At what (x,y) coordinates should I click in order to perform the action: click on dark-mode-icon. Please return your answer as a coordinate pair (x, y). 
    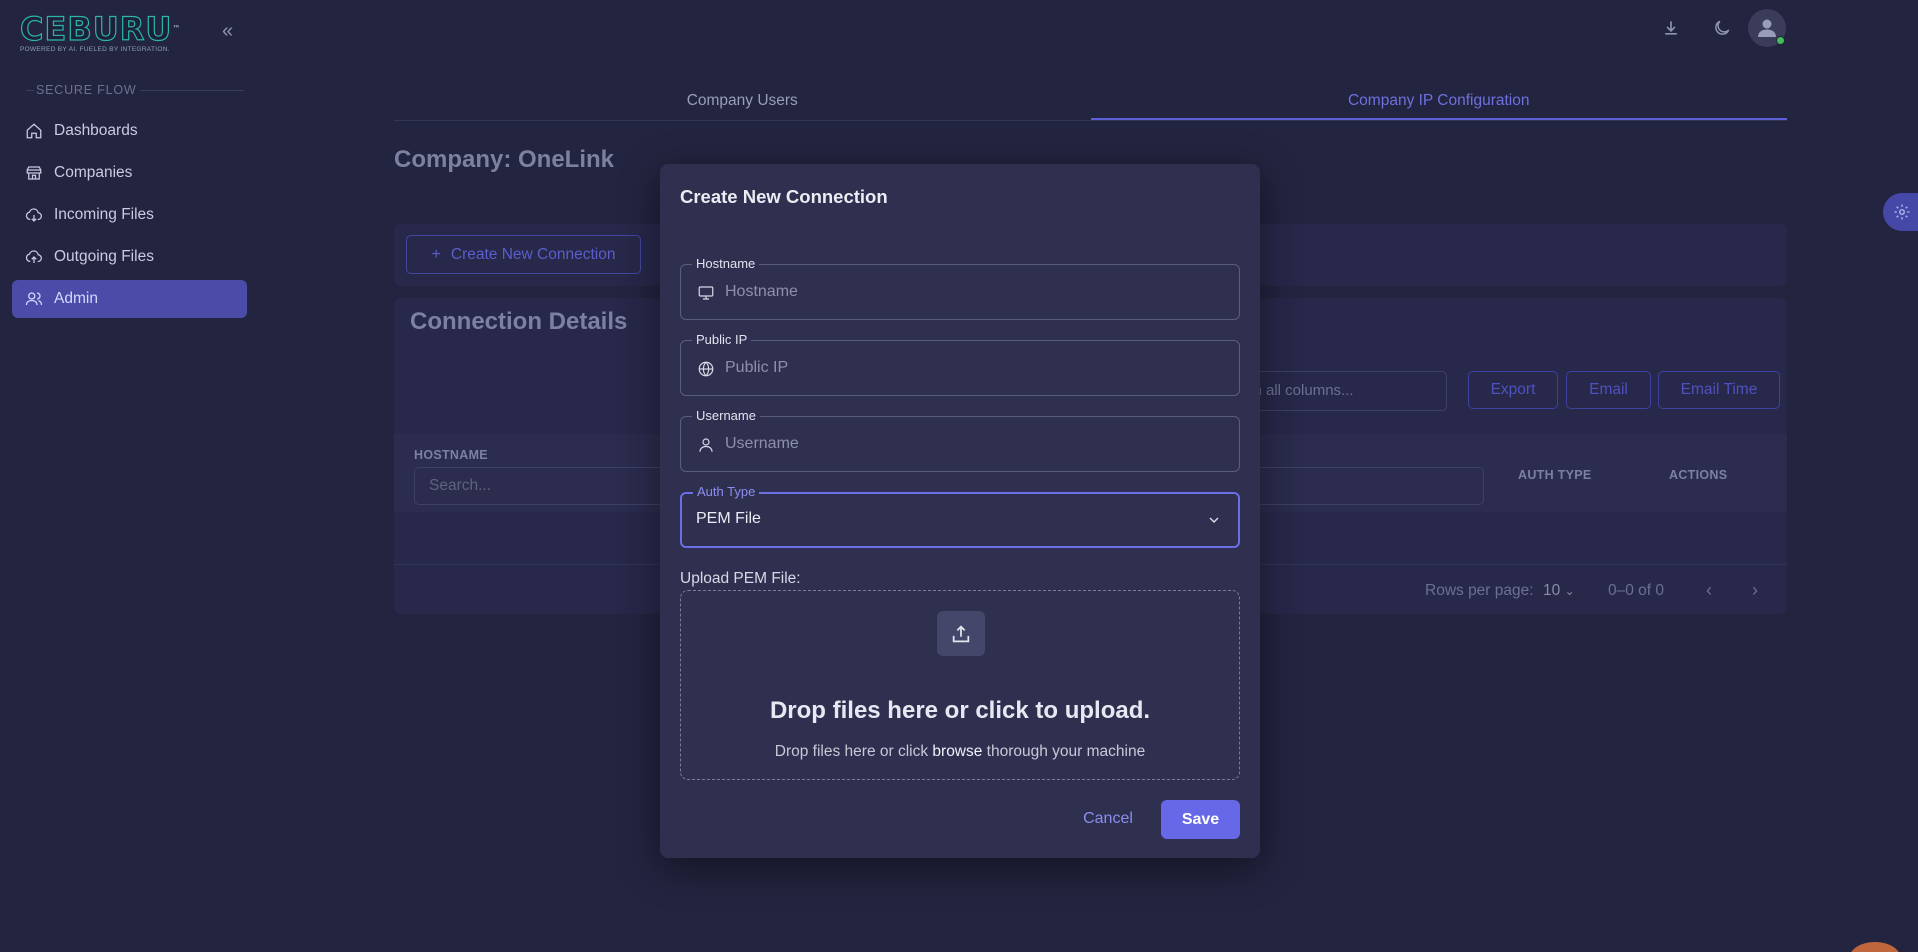
    Looking at the image, I should click on (1722, 28).